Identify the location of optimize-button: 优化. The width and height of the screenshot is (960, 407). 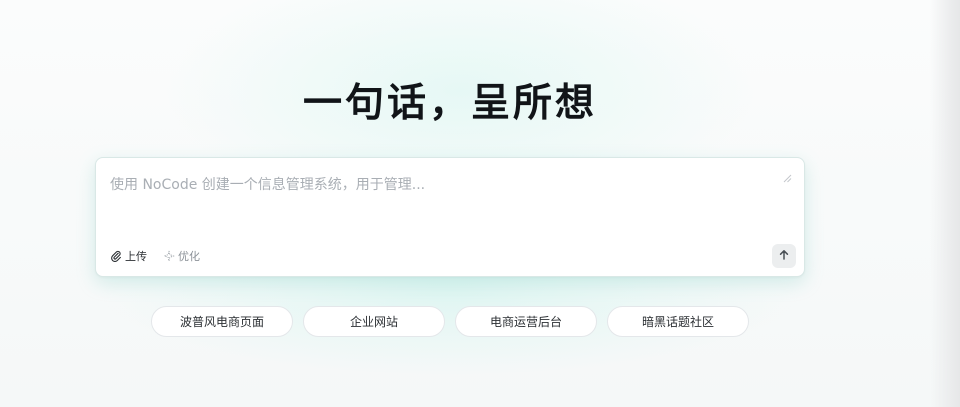
(181, 256).